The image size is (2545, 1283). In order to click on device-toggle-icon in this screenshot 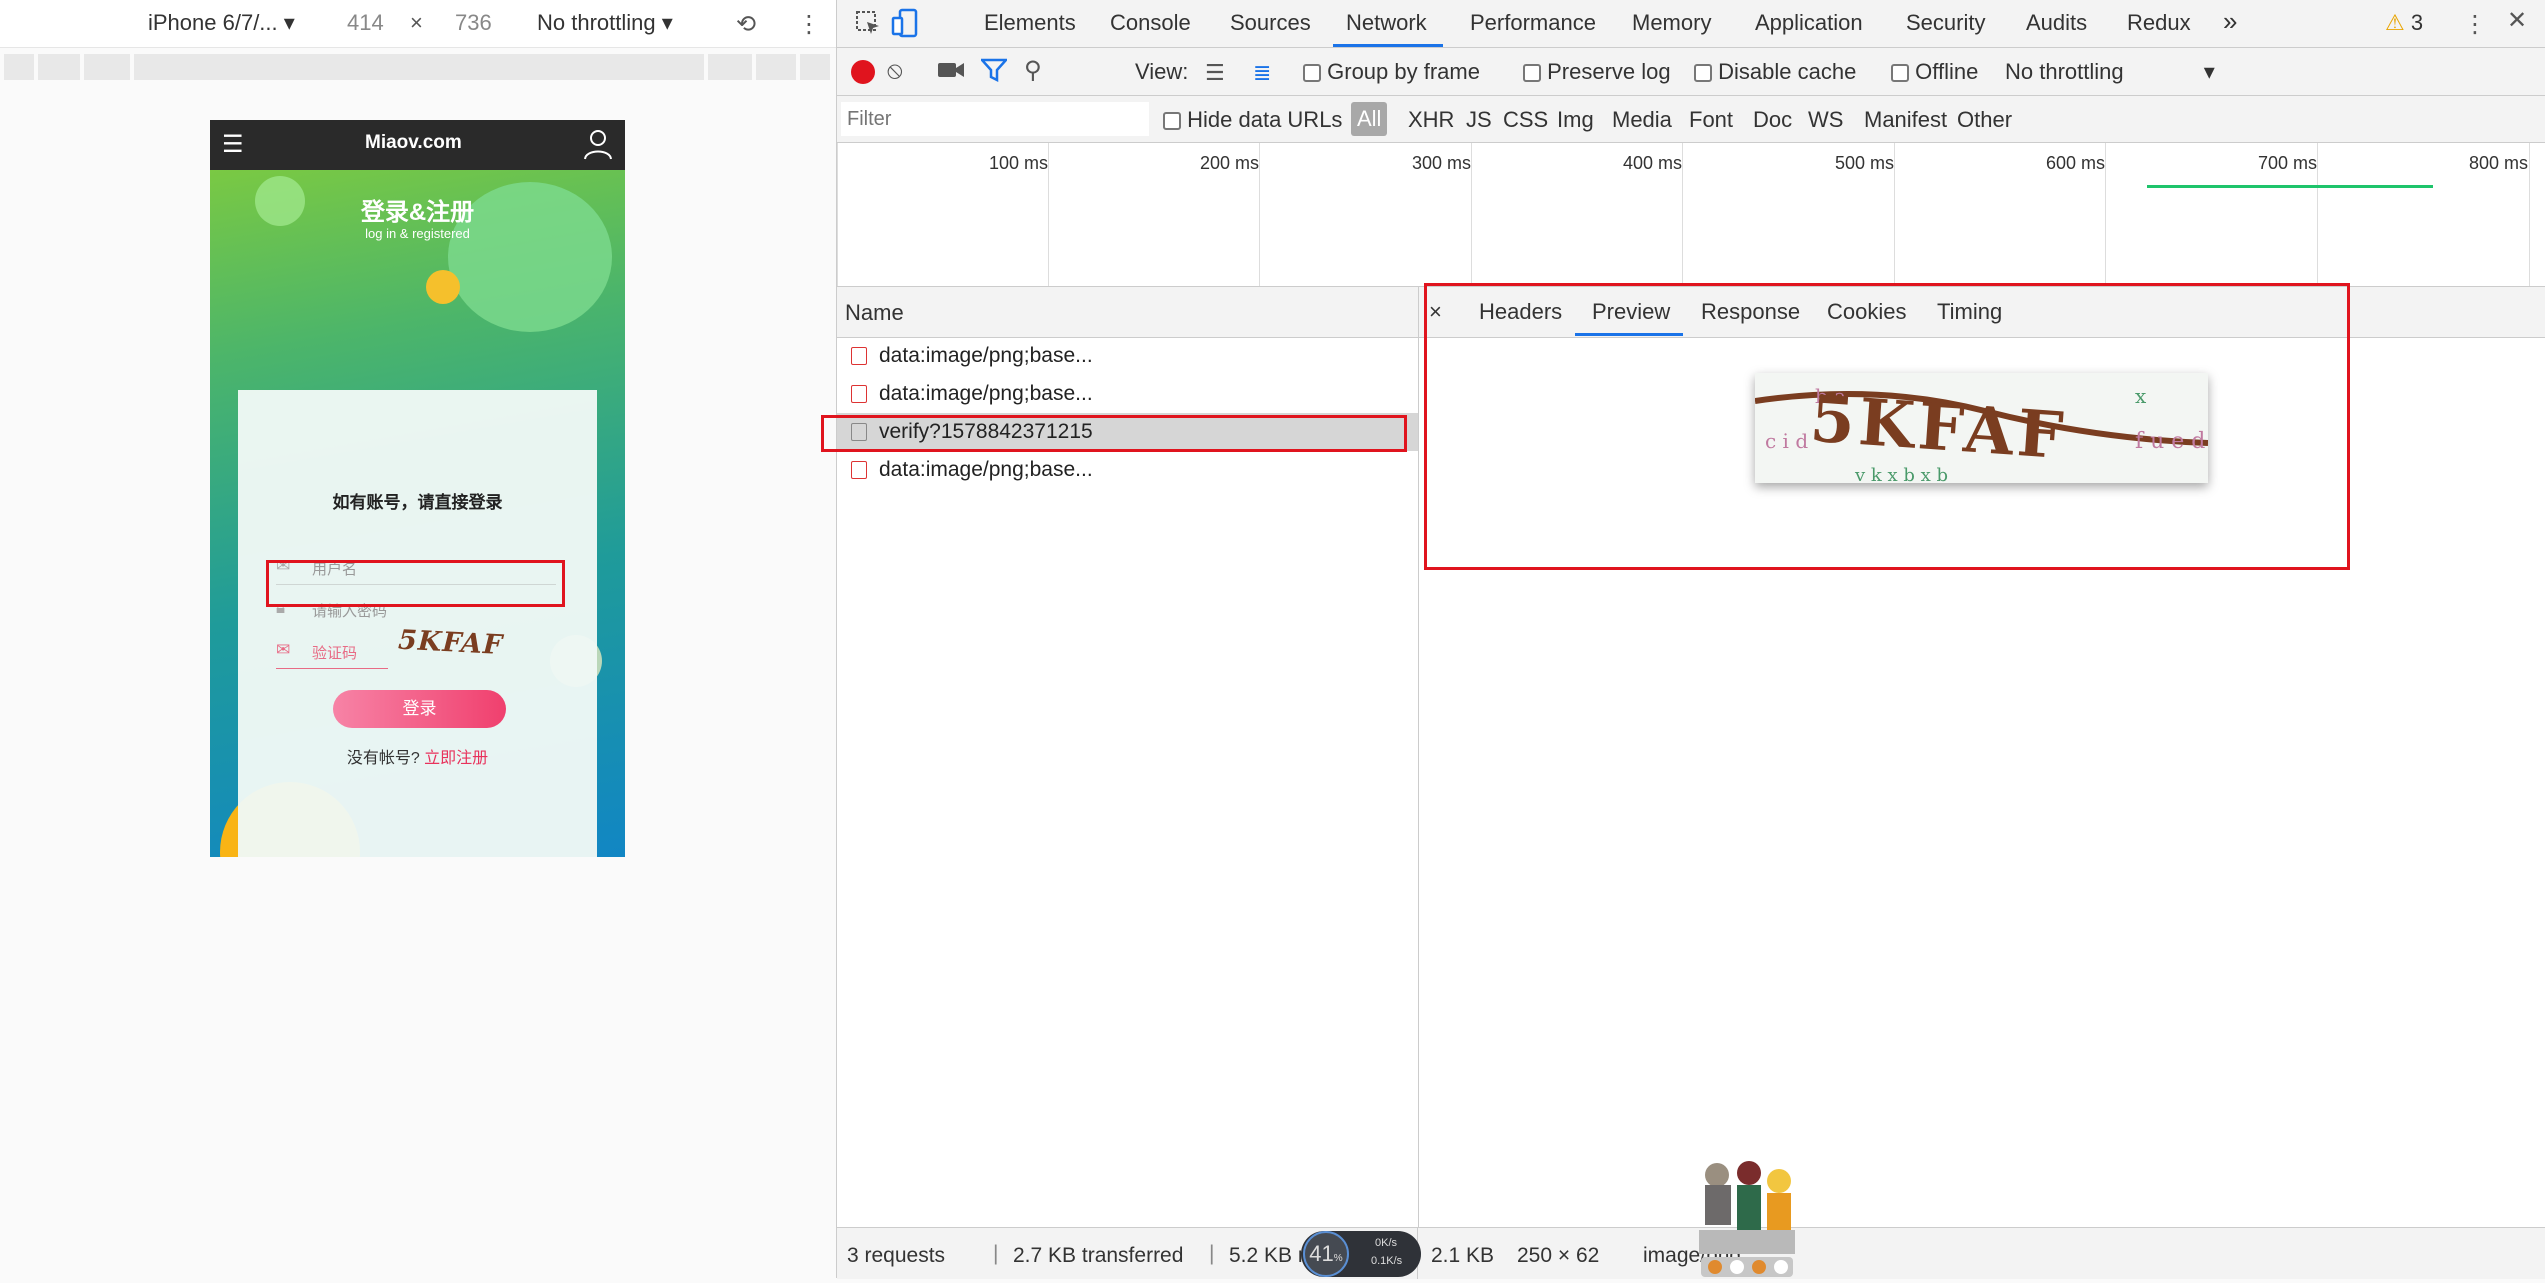, I will do `click(905, 26)`.